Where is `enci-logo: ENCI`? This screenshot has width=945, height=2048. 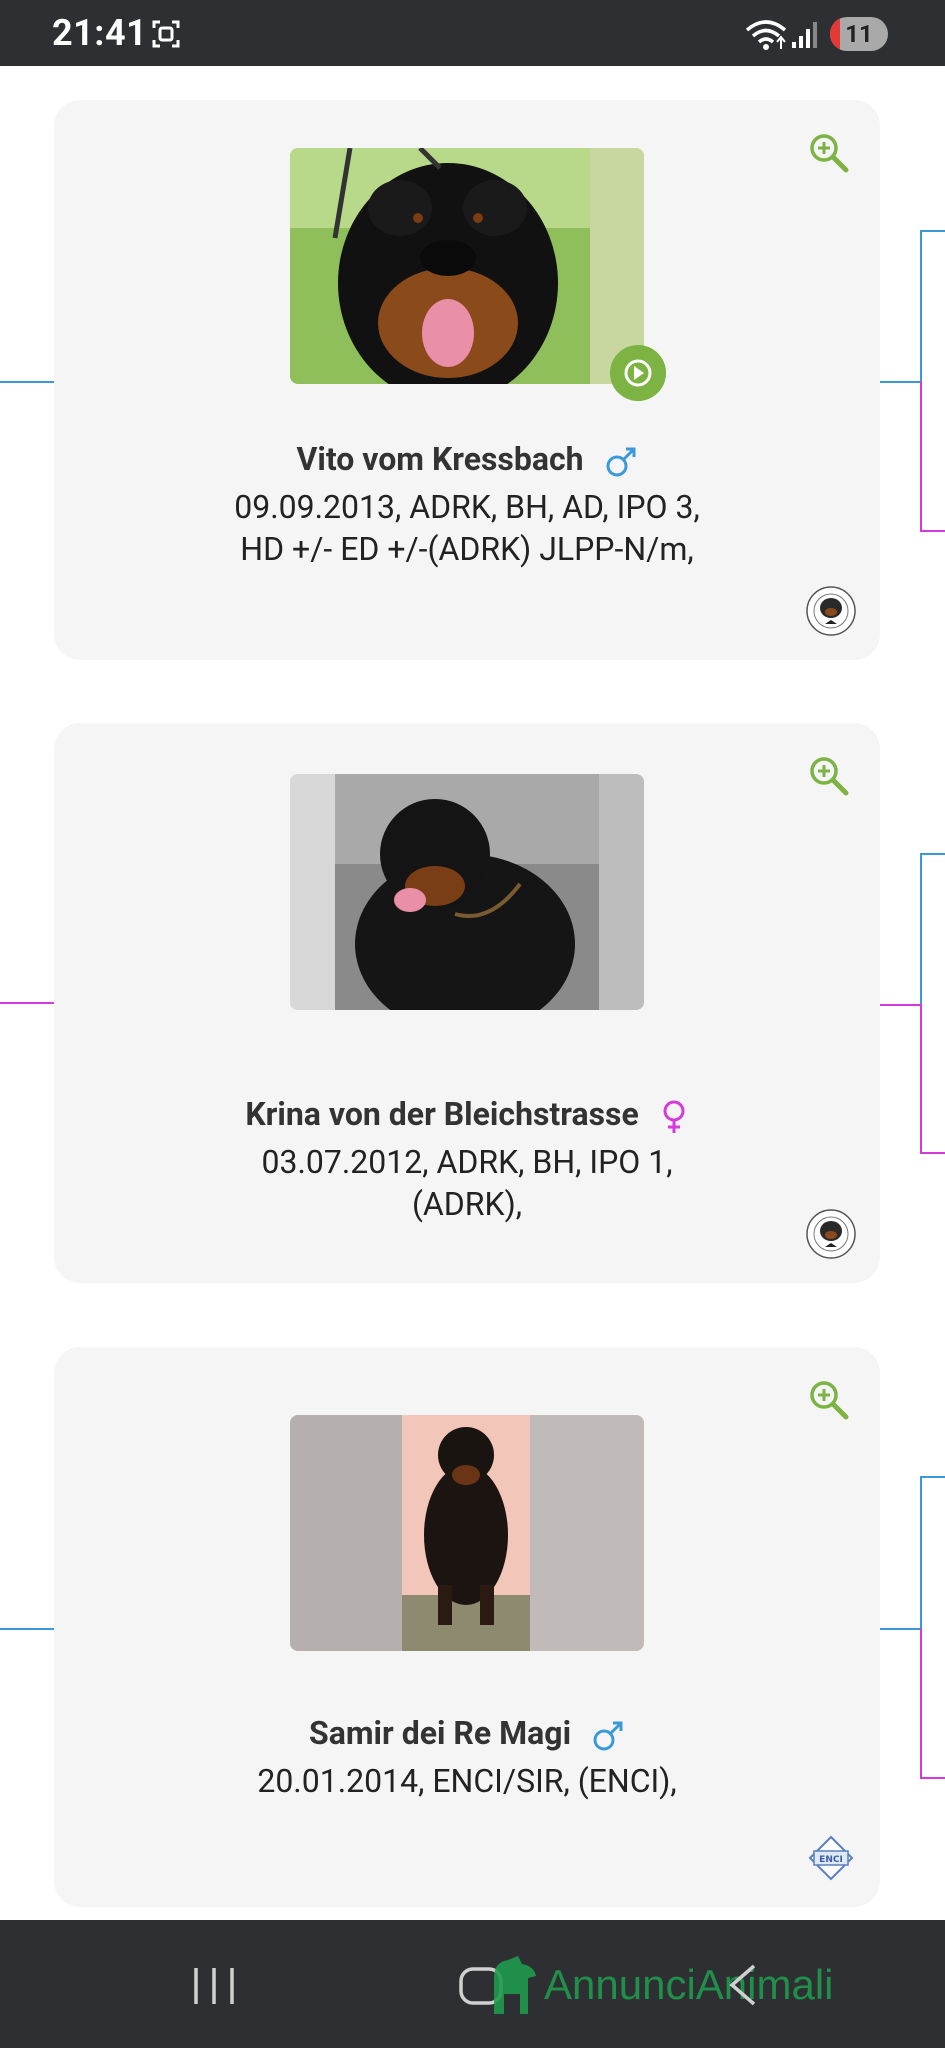 enci-logo: ENCI is located at coordinates (831, 1858).